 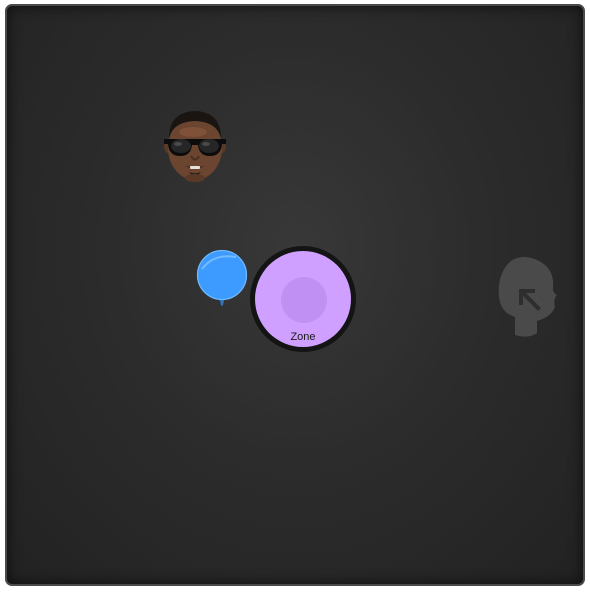 I want to click on blue-pin-dot-icon, so click(x=222, y=278).